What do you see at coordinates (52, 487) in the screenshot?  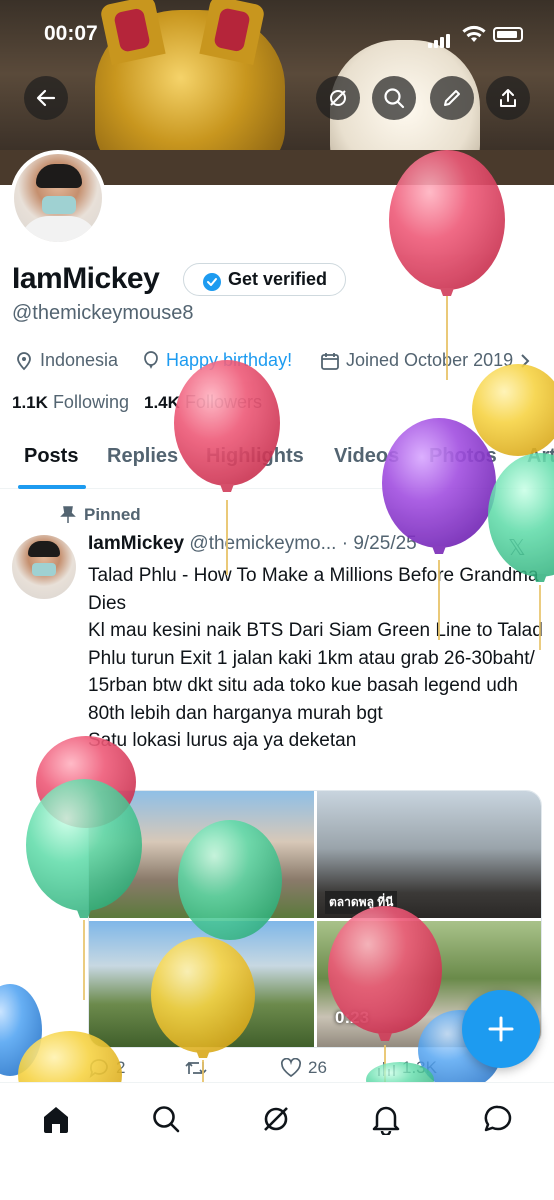 I see `active-tab-indicator` at bounding box center [52, 487].